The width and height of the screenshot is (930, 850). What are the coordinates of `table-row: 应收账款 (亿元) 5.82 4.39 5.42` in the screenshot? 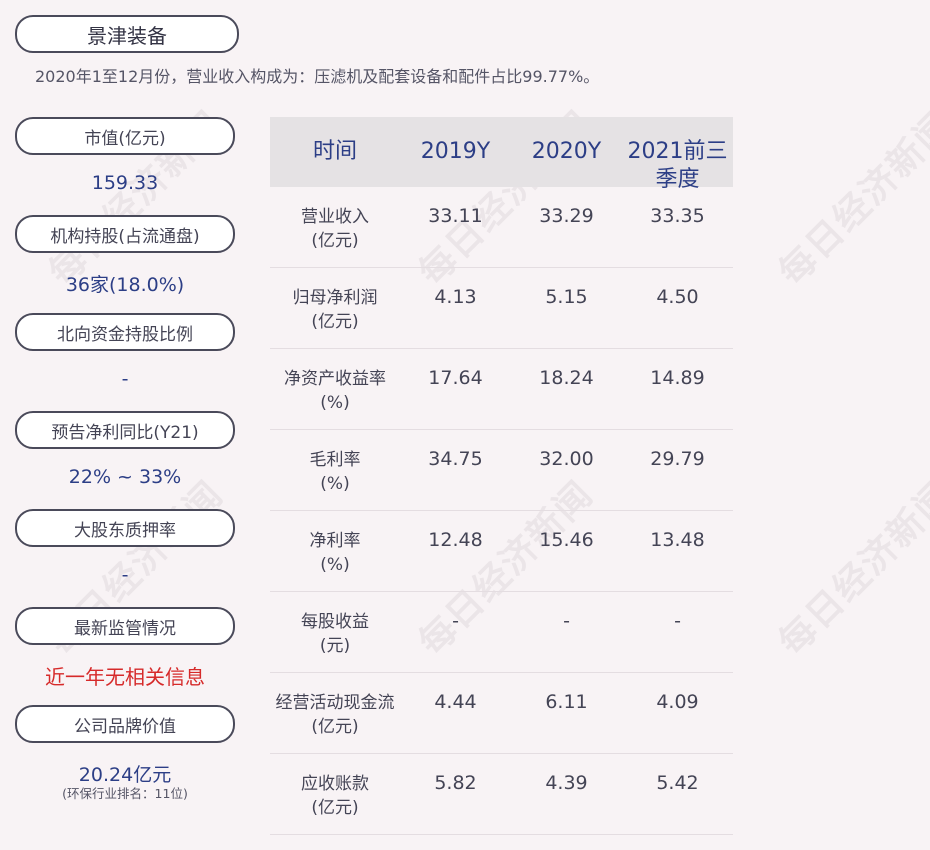 It's located at (501, 794).